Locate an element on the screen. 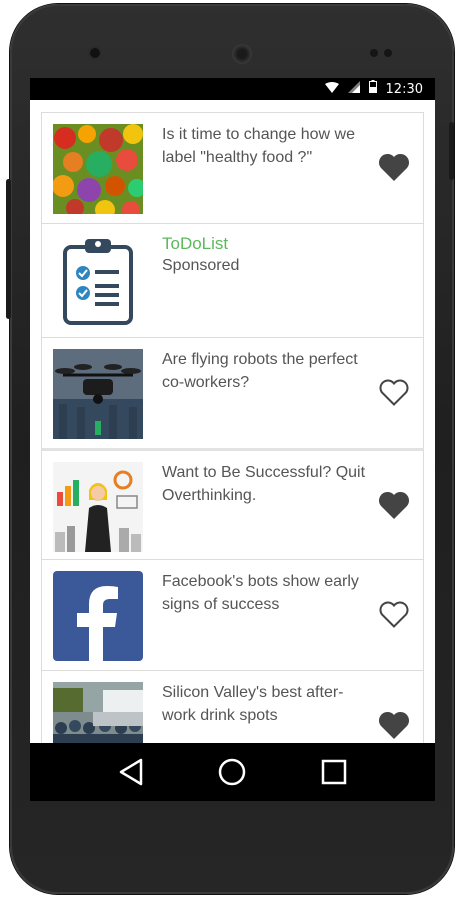 The height and width of the screenshot is (900, 459). earpiece-speaker is located at coordinates (242, 54).